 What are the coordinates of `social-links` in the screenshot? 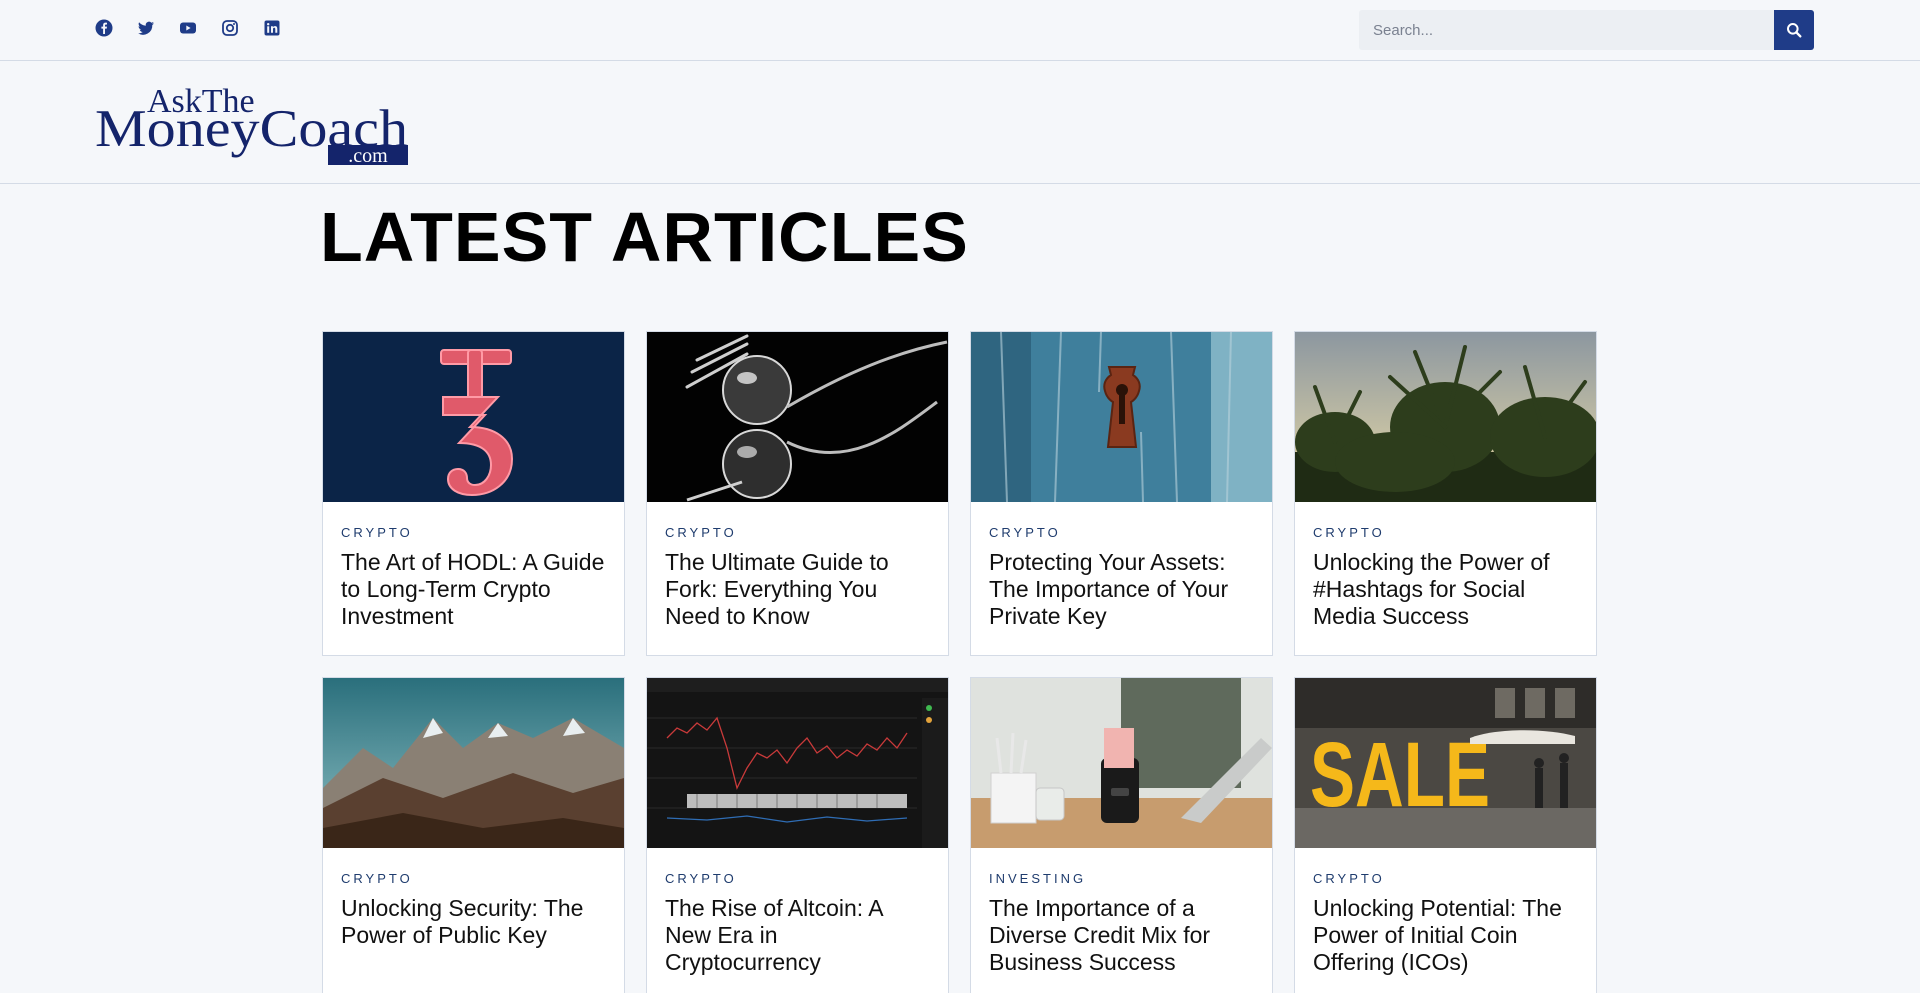 It's located at (188, 28).